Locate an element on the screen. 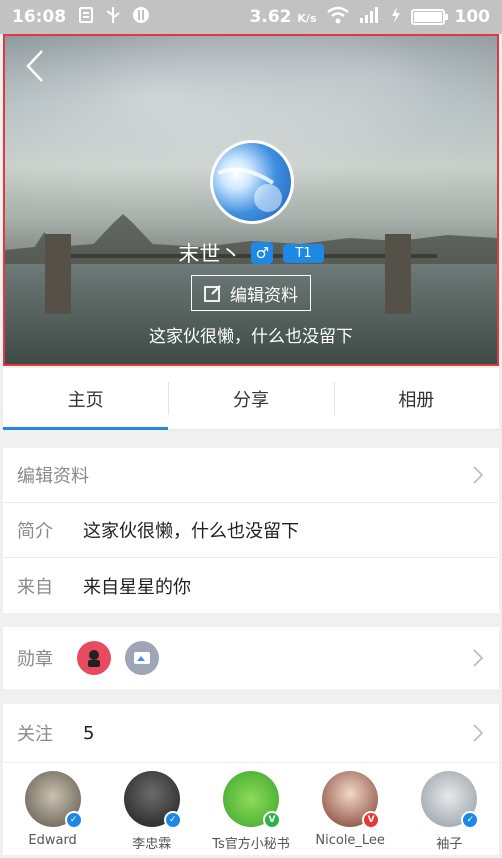  from-value: 来自星星的你 is located at coordinates (137, 587).